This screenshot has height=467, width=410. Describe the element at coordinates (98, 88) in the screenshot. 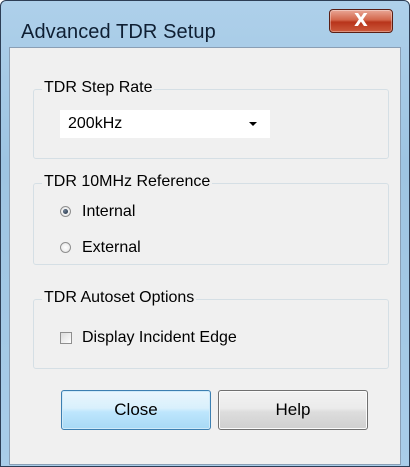

I see `step-rate-legend: TDR Step Rate` at that location.